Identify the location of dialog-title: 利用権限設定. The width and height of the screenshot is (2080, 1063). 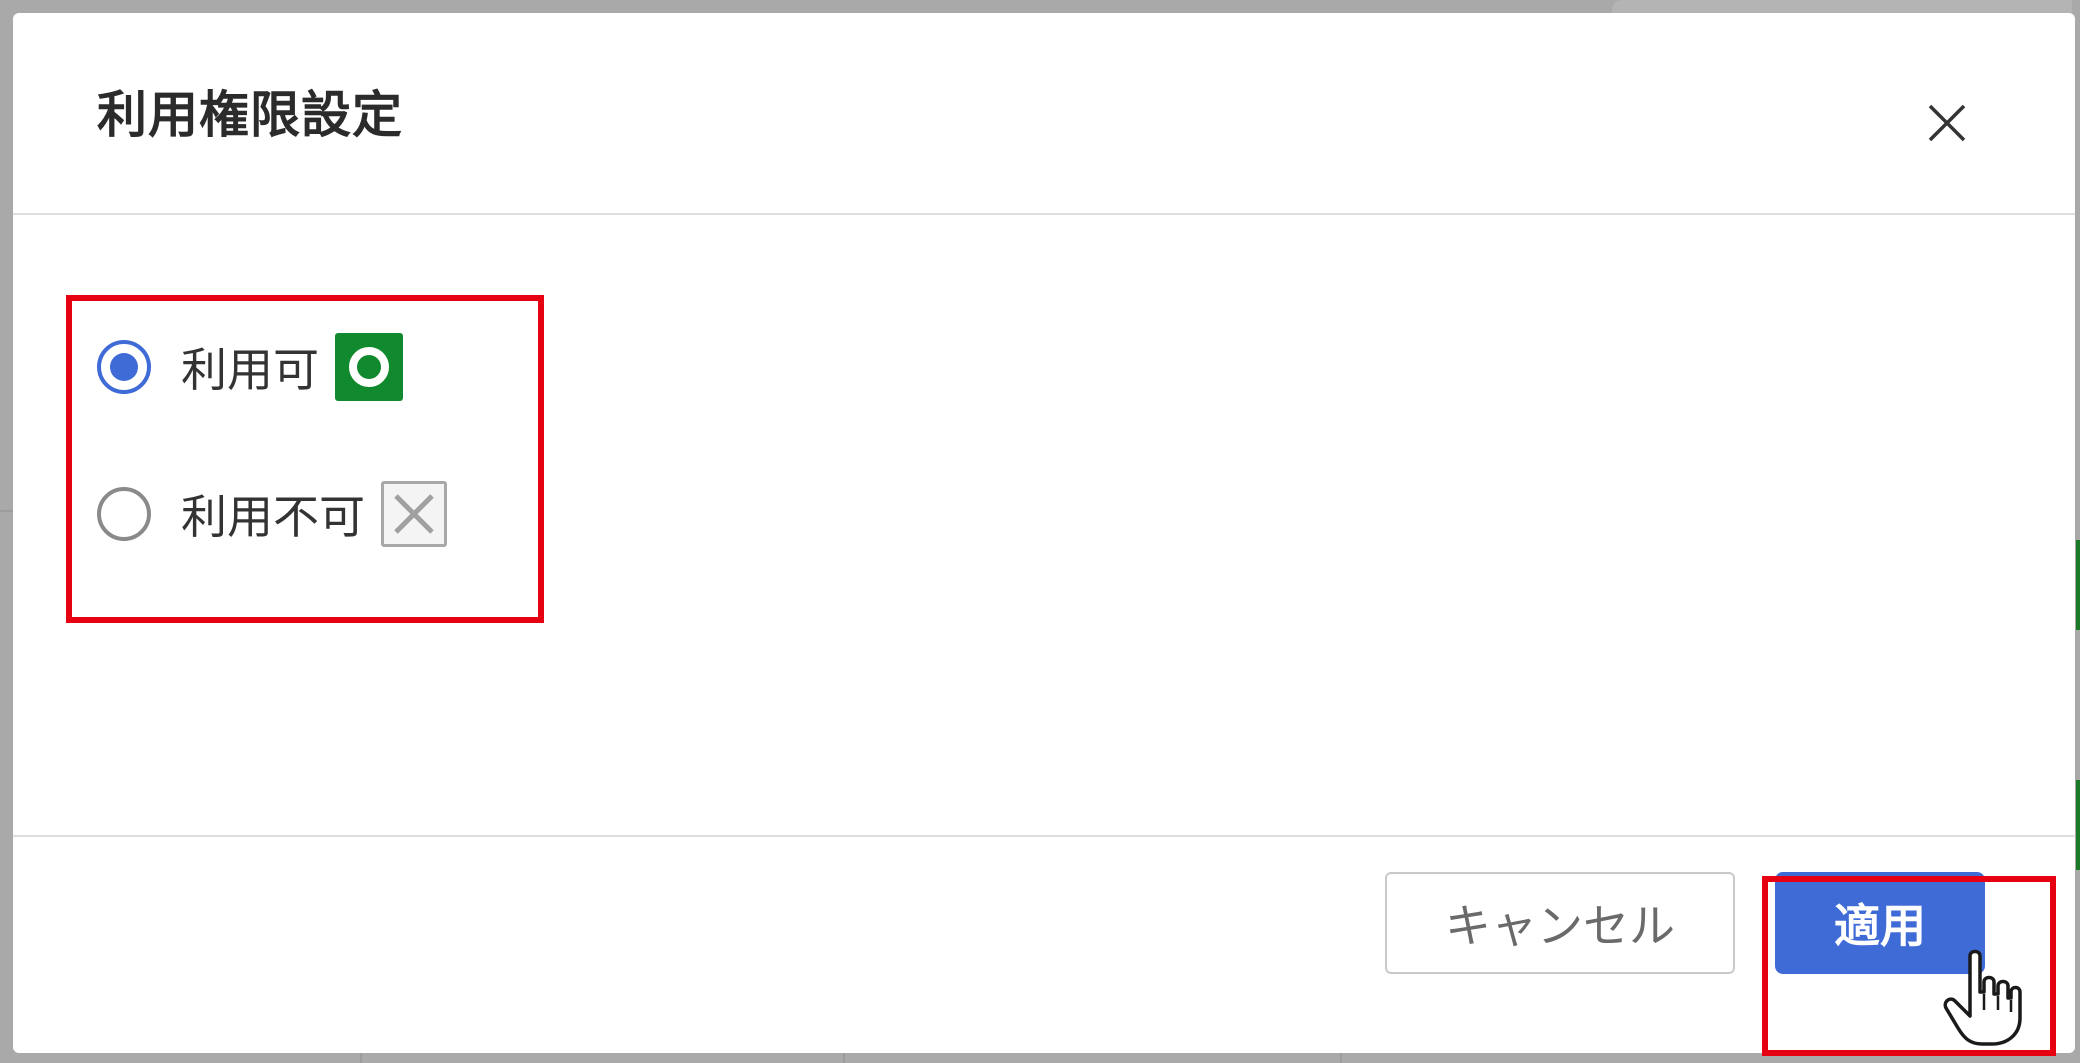
(250, 115).